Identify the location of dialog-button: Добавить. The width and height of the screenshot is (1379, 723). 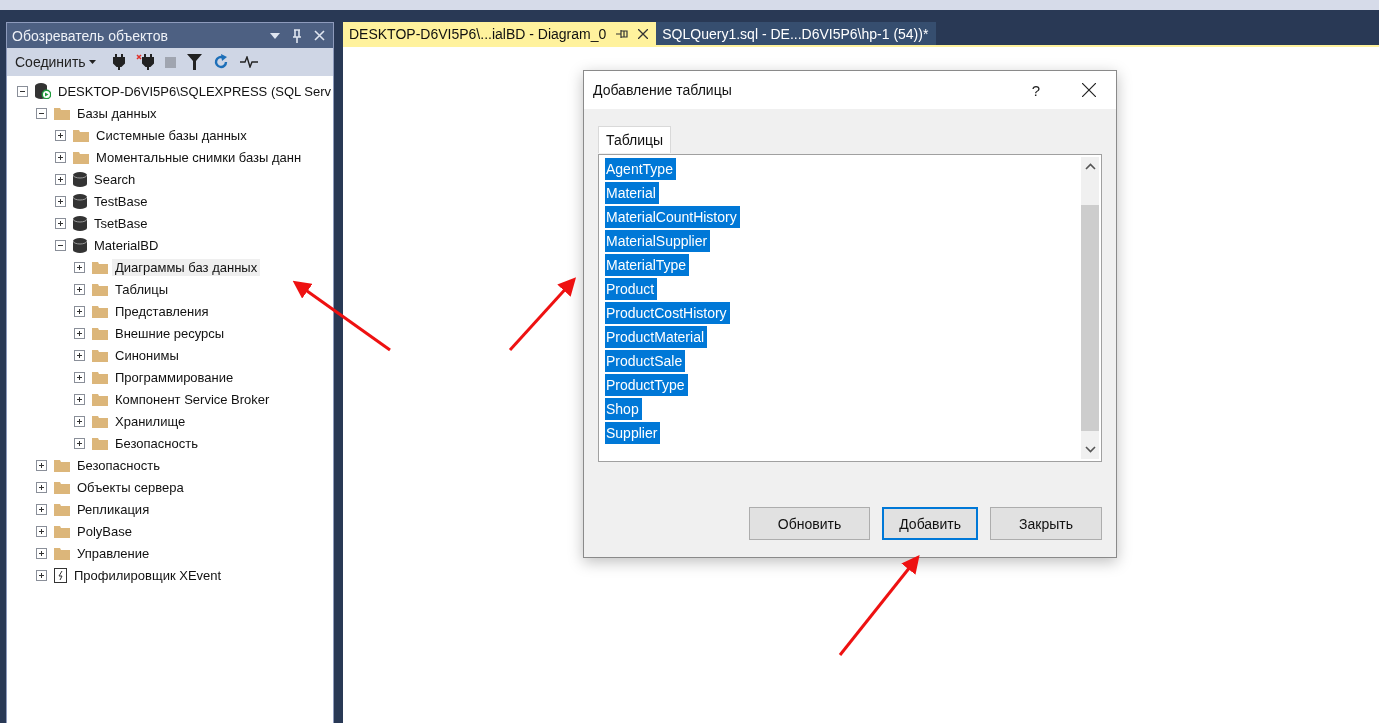
(930, 523).